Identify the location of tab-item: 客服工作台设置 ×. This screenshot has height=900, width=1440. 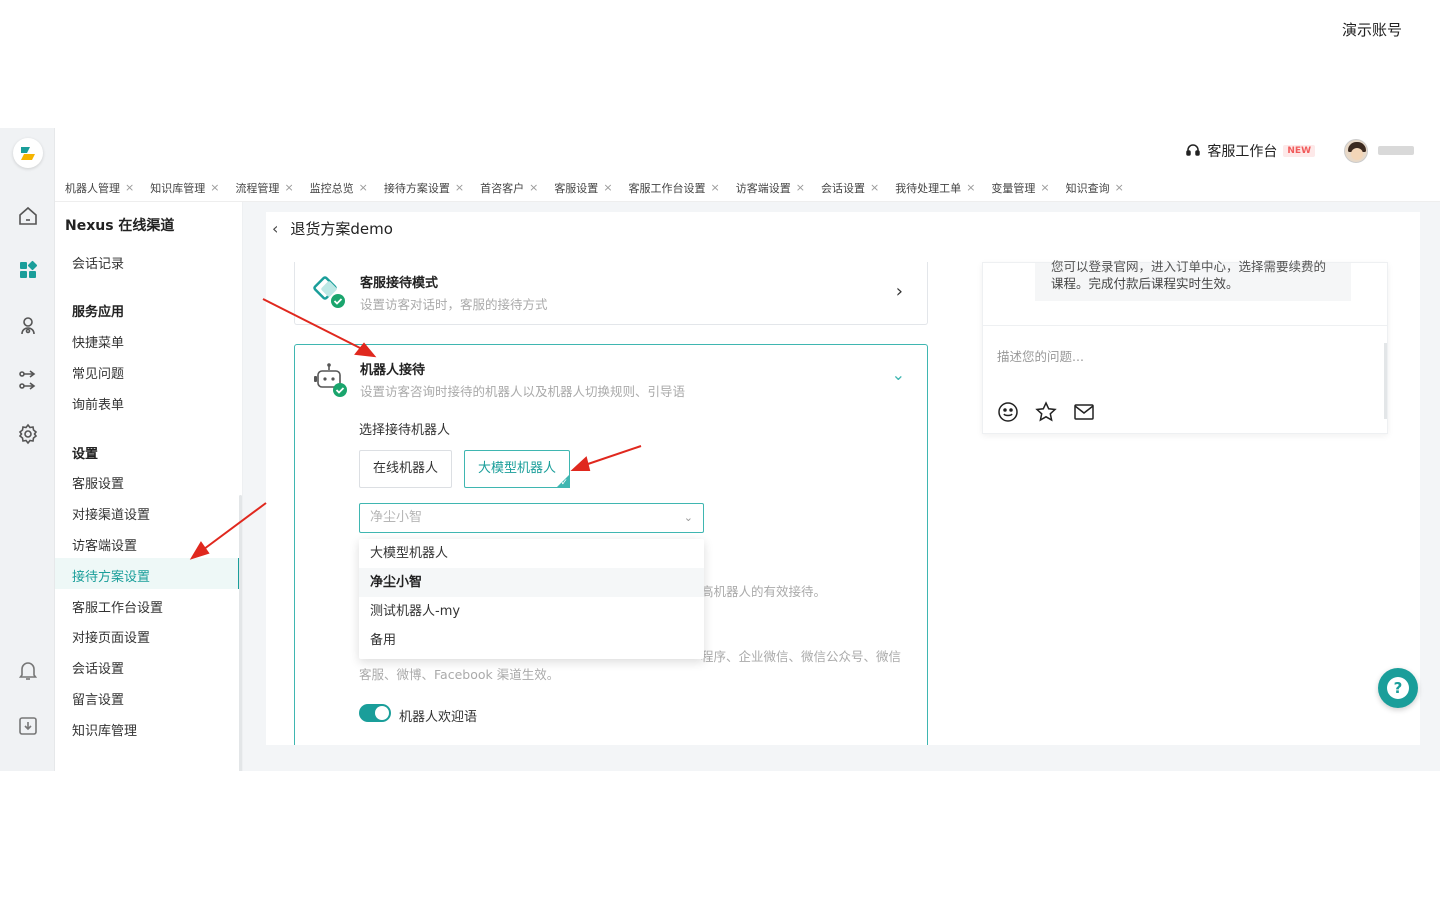
(674, 188).